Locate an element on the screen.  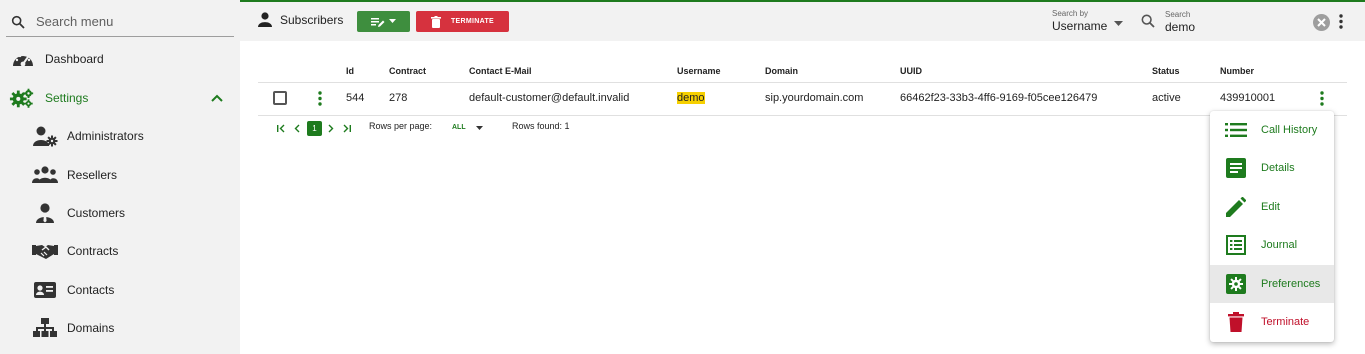
menu-item-details: Details is located at coordinates (1272, 168).